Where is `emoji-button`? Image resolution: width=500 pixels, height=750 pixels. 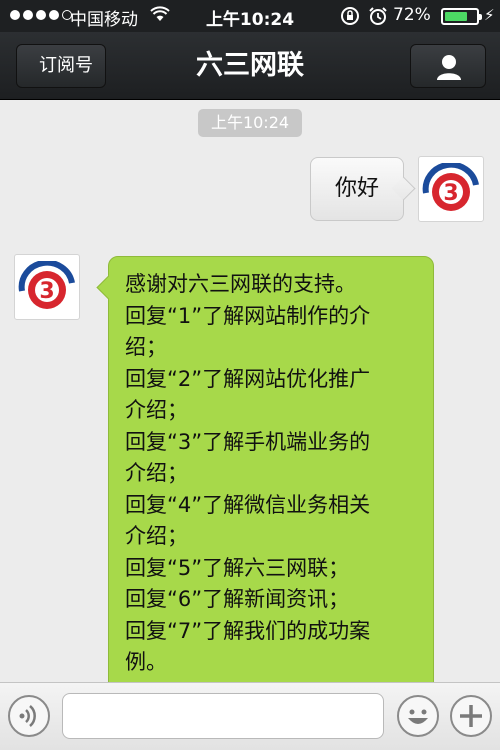 emoji-button is located at coordinates (418, 716).